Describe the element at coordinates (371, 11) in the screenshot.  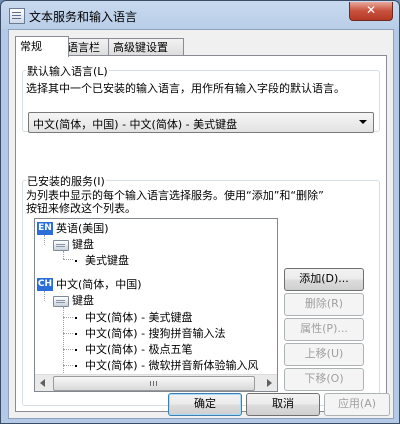
I see `close-button: ✕` at that location.